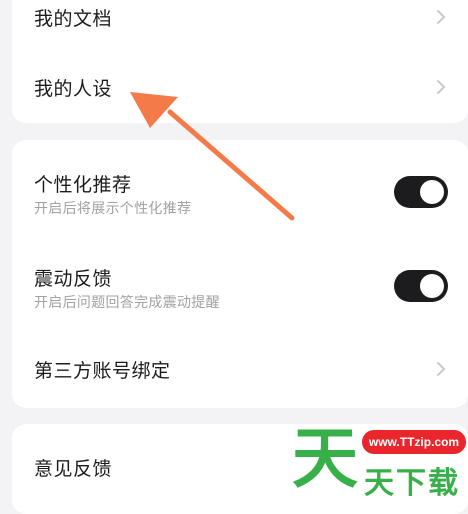 The height and width of the screenshot is (514, 468). What do you see at coordinates (73, 89) in the screenshot?
I see `my-persona-label: 我的人设` at bounding box center [73, 89].